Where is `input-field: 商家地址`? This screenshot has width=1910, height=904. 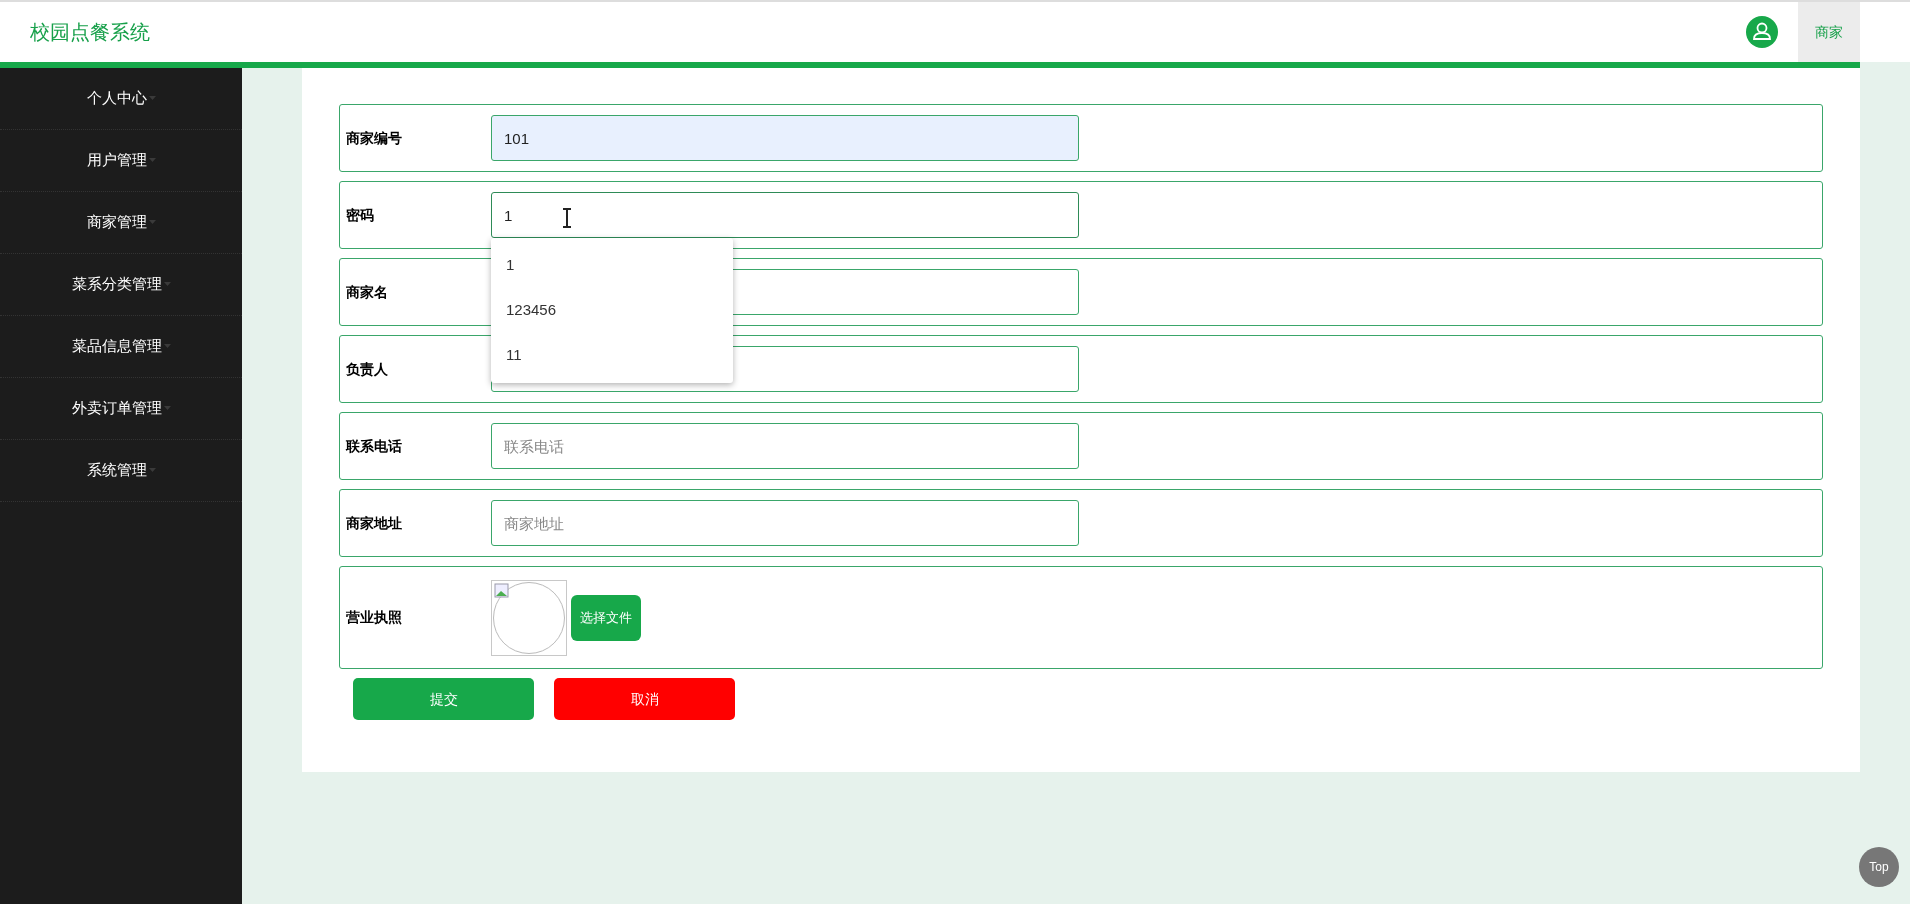 input-field: 商家地址 is located at coordinates (785, 523).